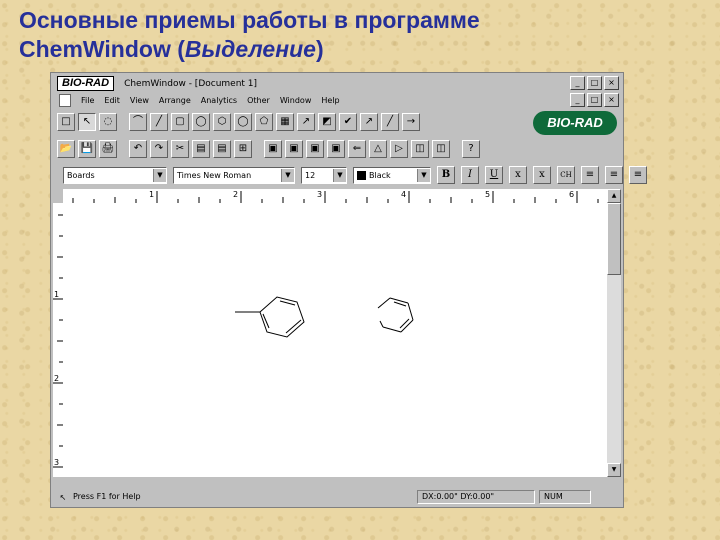  Describe the element at coordinates (403, 194) in the screenshot. I see `ruler-label-4: 4` at that location.